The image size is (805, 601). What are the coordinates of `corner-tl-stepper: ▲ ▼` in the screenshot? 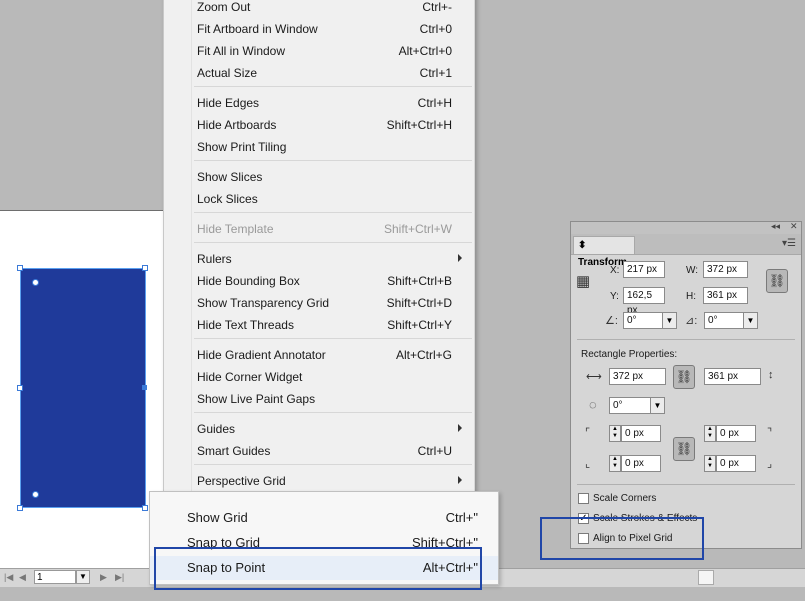 It's located at (615, 433).